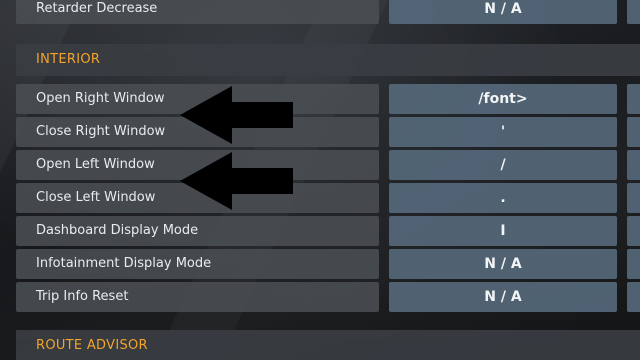 This screenshot has height=360, width=640. I want to click on keybind-value-trip-info-reset: N / A, so click(503, 297).